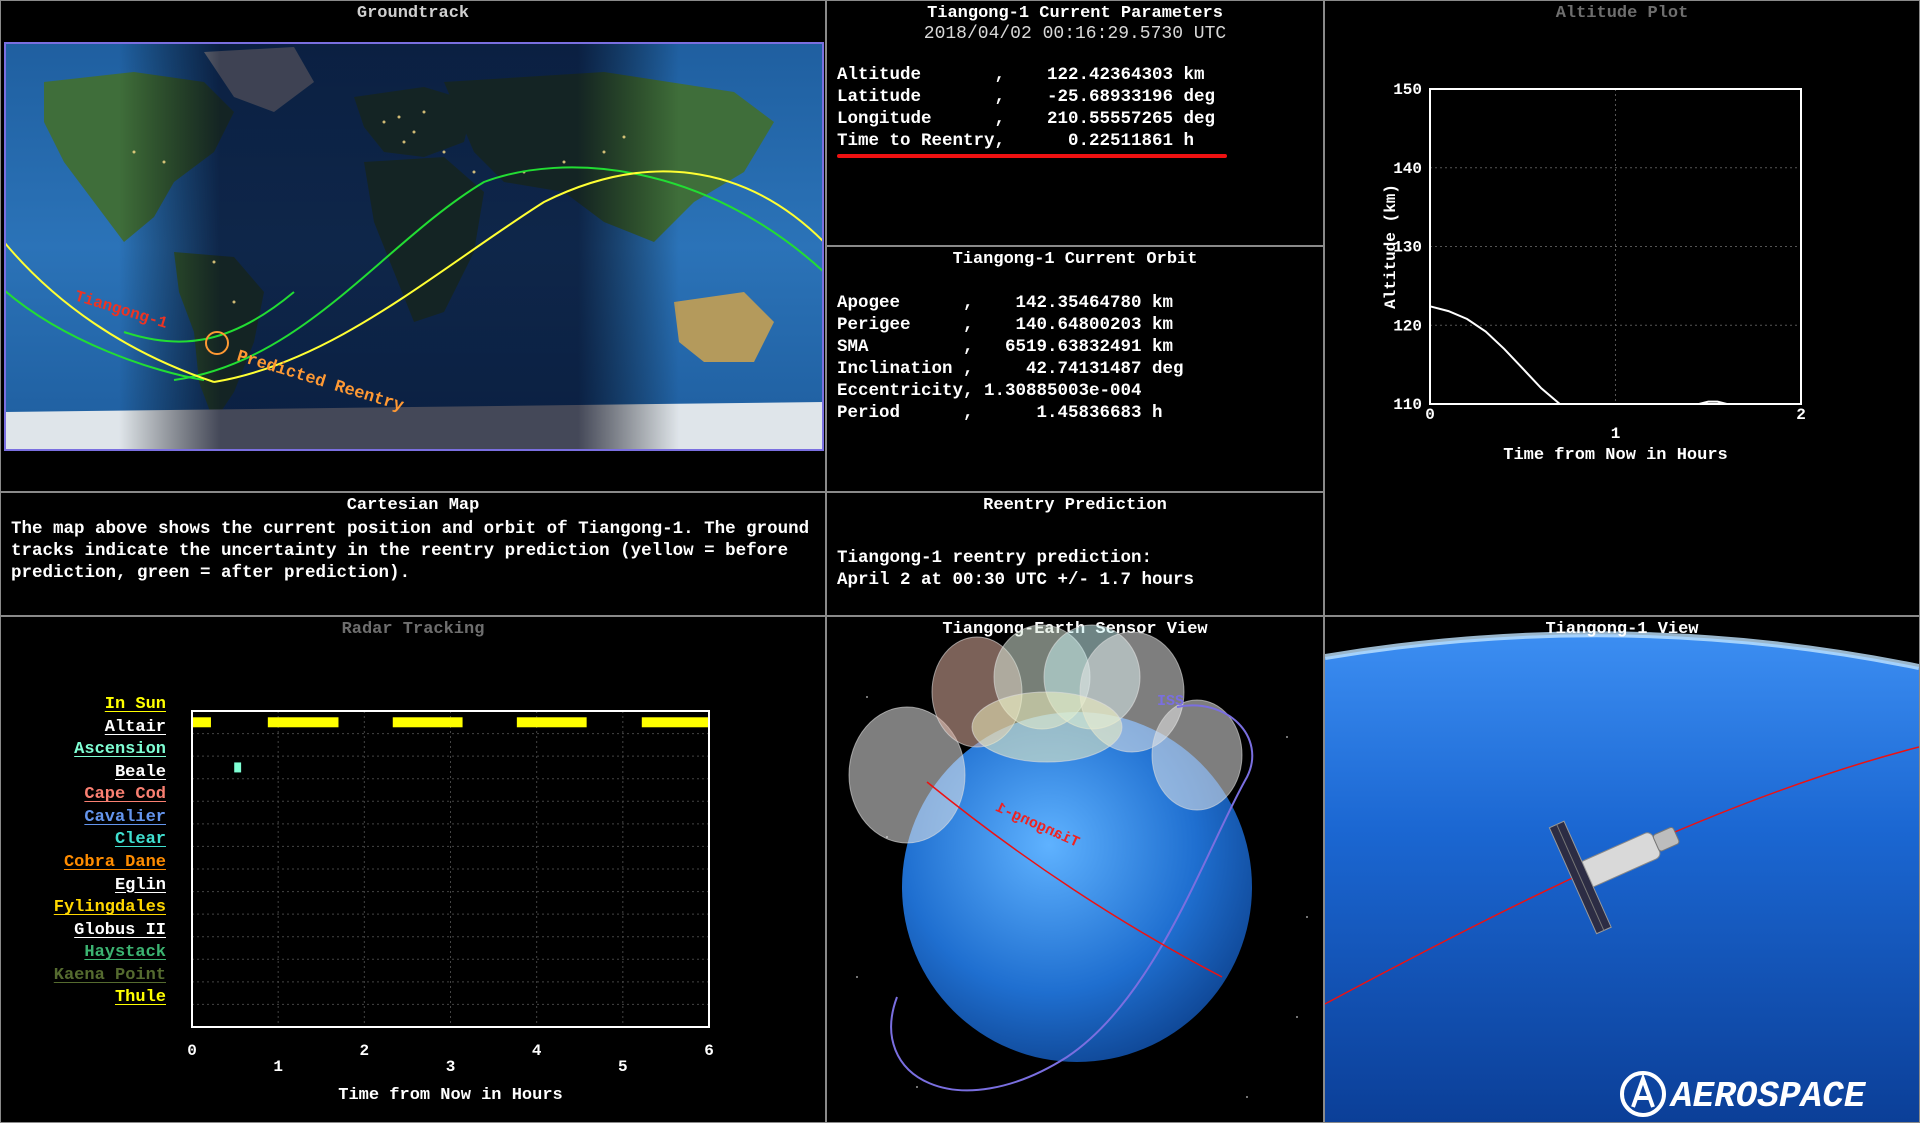  What do you see at coordinates (1170, 701) in the screenshot?
I see `iss-label: ISS` at bounding box center [1170, 701].